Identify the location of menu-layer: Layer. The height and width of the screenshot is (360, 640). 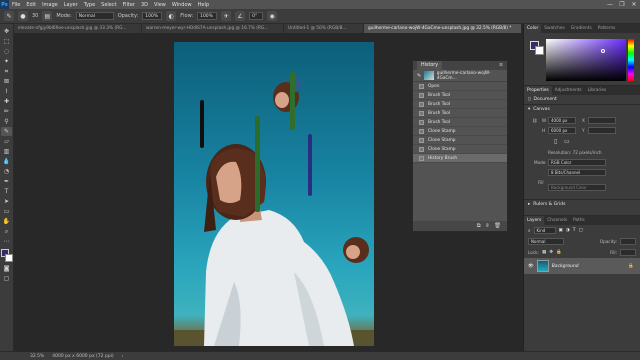
(71, 5).